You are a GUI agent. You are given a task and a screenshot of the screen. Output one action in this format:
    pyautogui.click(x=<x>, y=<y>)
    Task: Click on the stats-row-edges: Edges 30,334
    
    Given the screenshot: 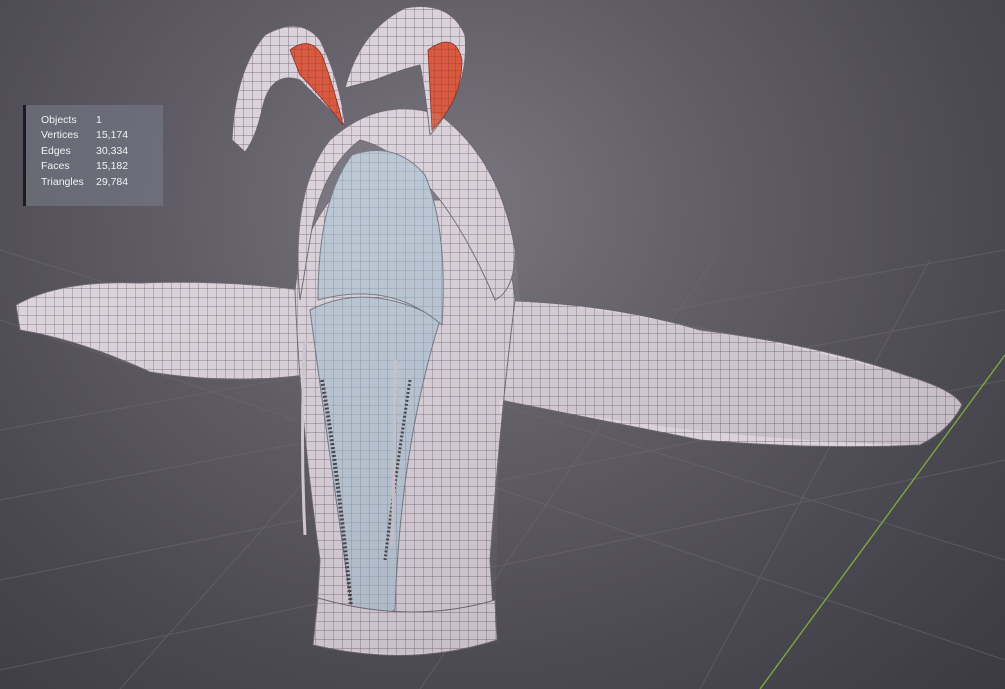 What is the action you would take?
    pyautogui.click(x=102, y=151)
    